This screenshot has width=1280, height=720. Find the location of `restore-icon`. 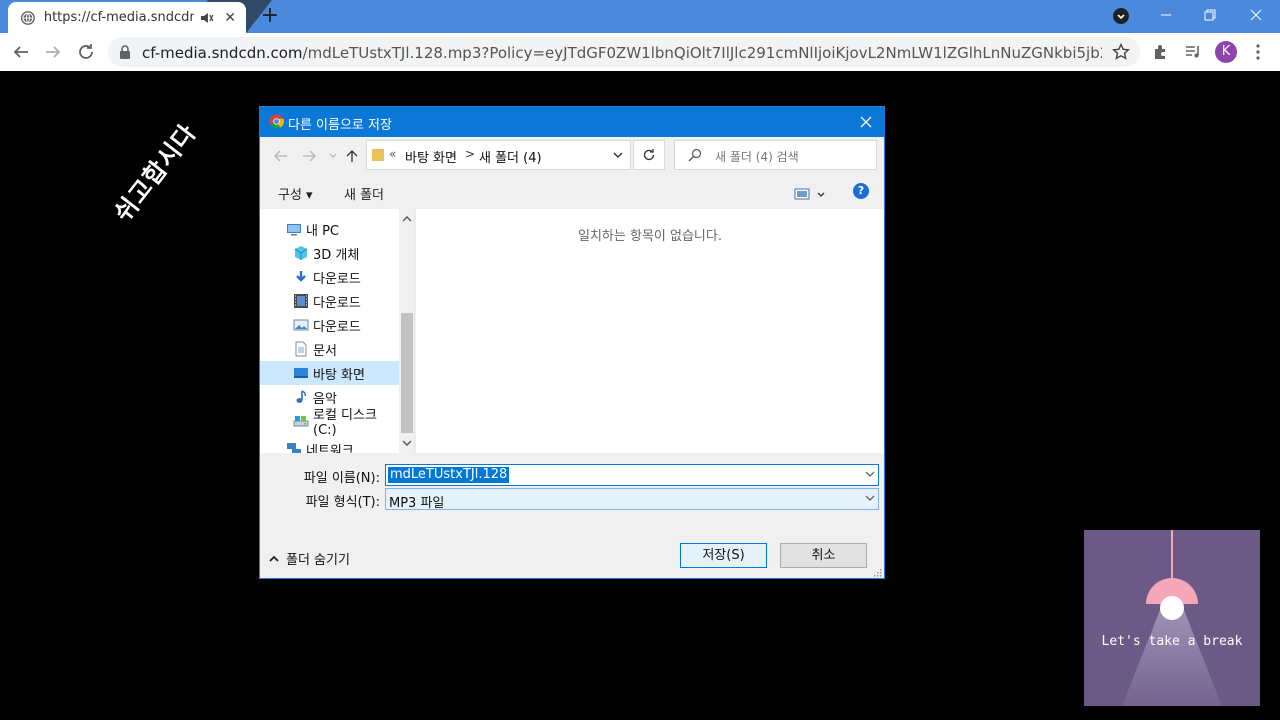

restore-icon is located at coordinates (1210, 15).